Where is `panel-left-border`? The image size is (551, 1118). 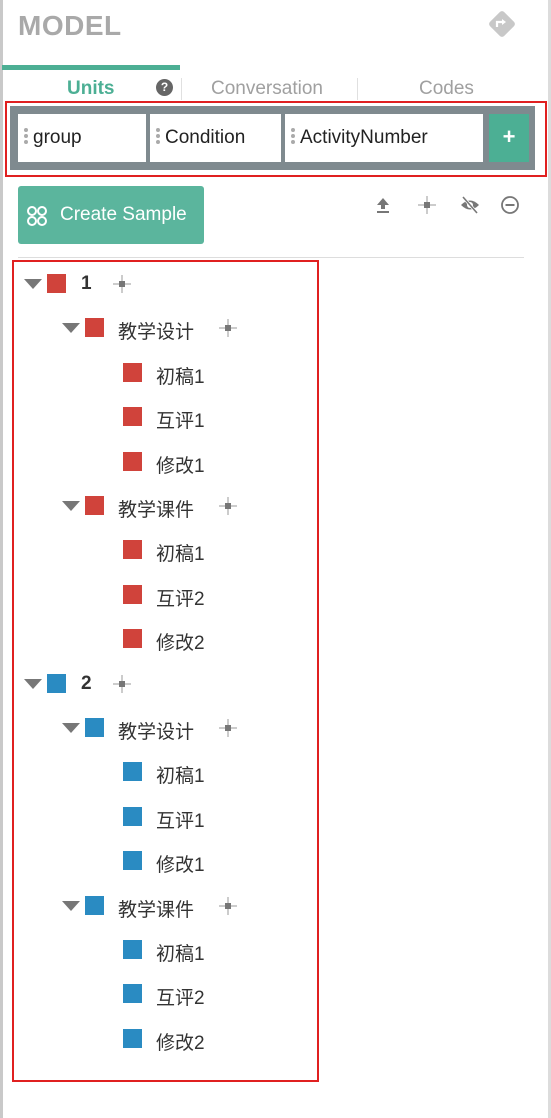 panel-left-border is located at coordinates (1, 559).